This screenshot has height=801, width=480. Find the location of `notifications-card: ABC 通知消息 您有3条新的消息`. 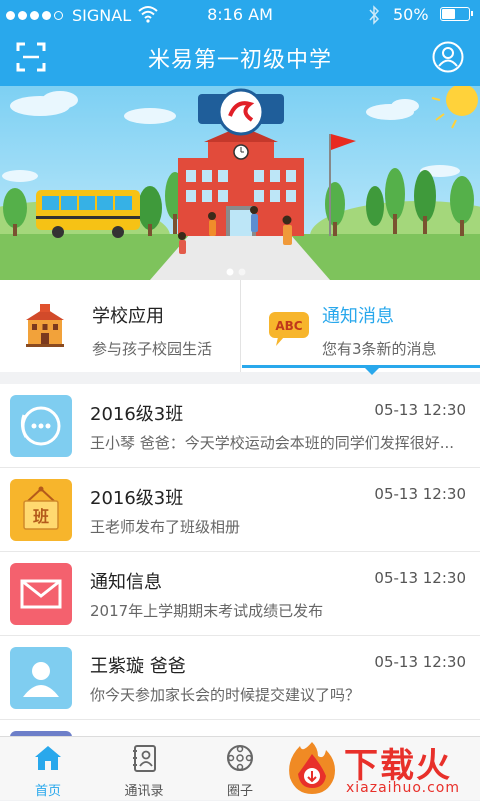

notifications-card: ABC 通知消息 您有3条新的消息 is located at coordinates (360, 326).